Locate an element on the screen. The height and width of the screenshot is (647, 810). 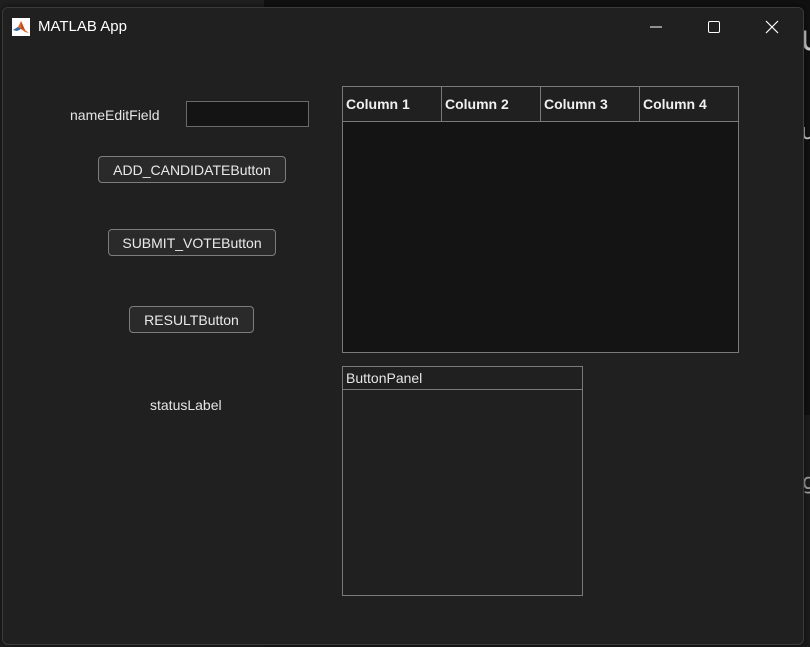
table-header: Column 1 Column 2 Column 3 Column 4 is located at coordinates (540, 104).